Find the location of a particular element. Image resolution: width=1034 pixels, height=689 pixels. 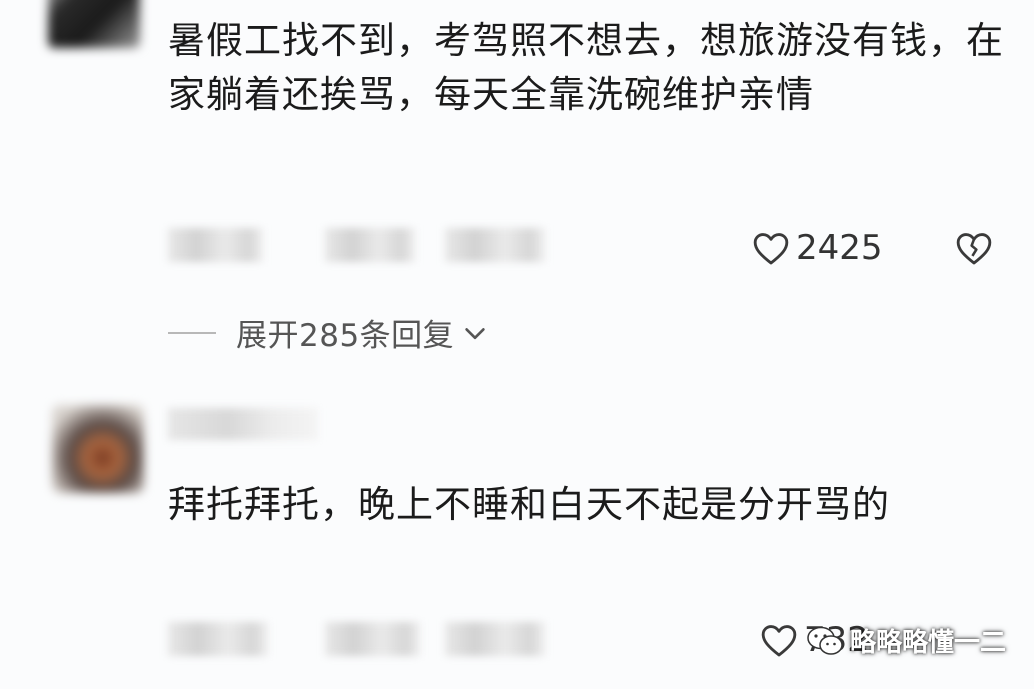

expand-replies-button: 展开285条回复 is located at coordinates (329, 332).